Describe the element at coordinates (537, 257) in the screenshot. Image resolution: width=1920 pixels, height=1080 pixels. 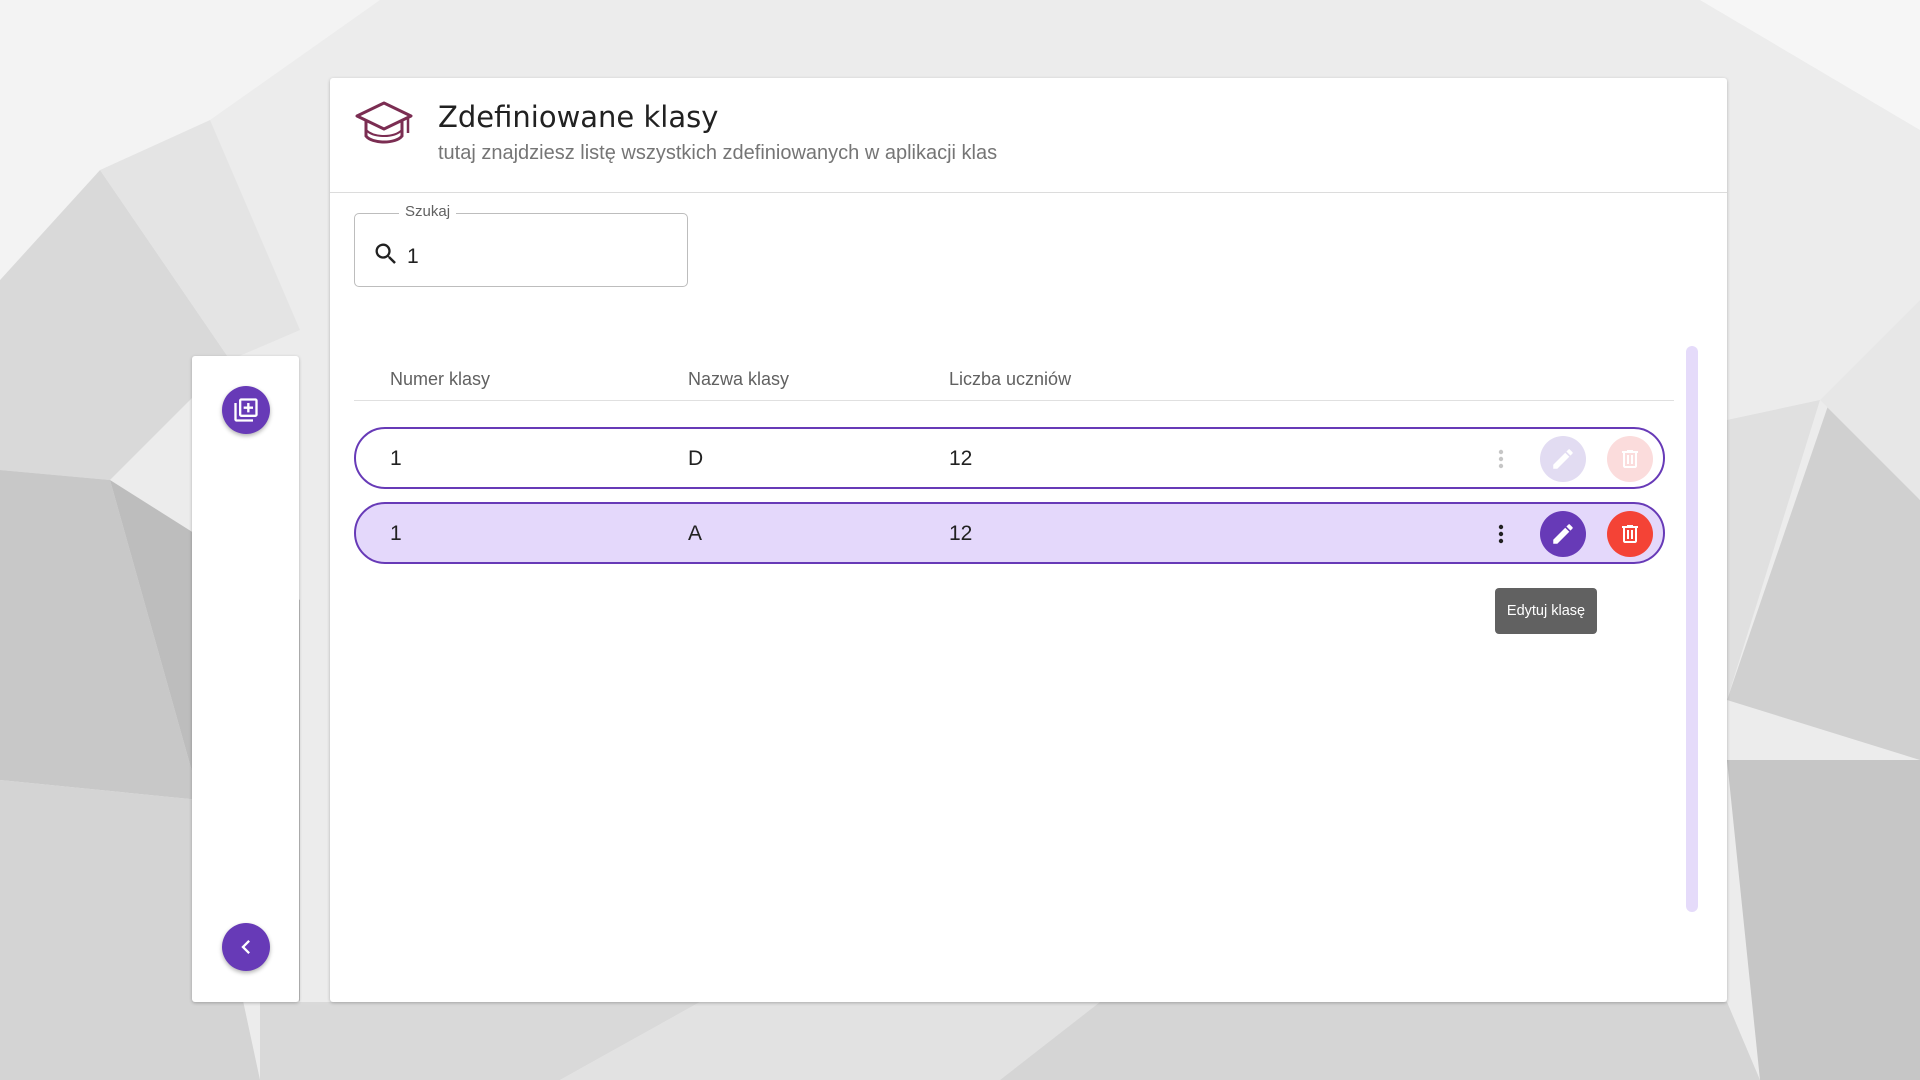
I see `search-input` at that location.